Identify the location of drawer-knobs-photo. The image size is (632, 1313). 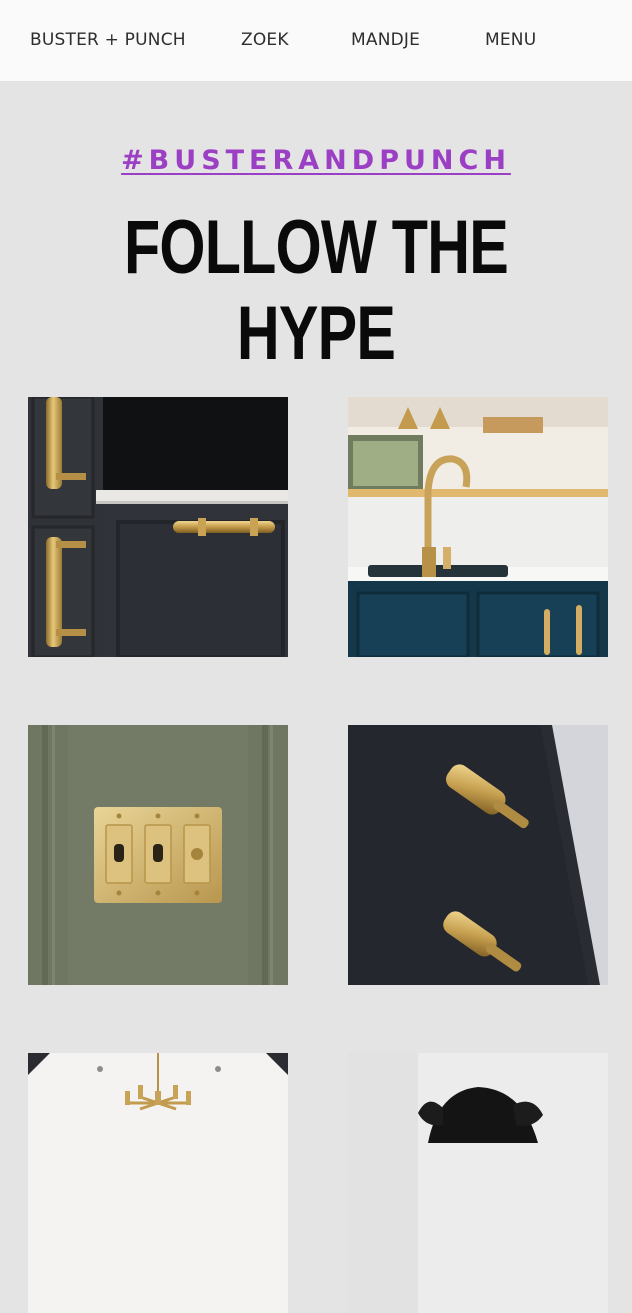
(478, 855).